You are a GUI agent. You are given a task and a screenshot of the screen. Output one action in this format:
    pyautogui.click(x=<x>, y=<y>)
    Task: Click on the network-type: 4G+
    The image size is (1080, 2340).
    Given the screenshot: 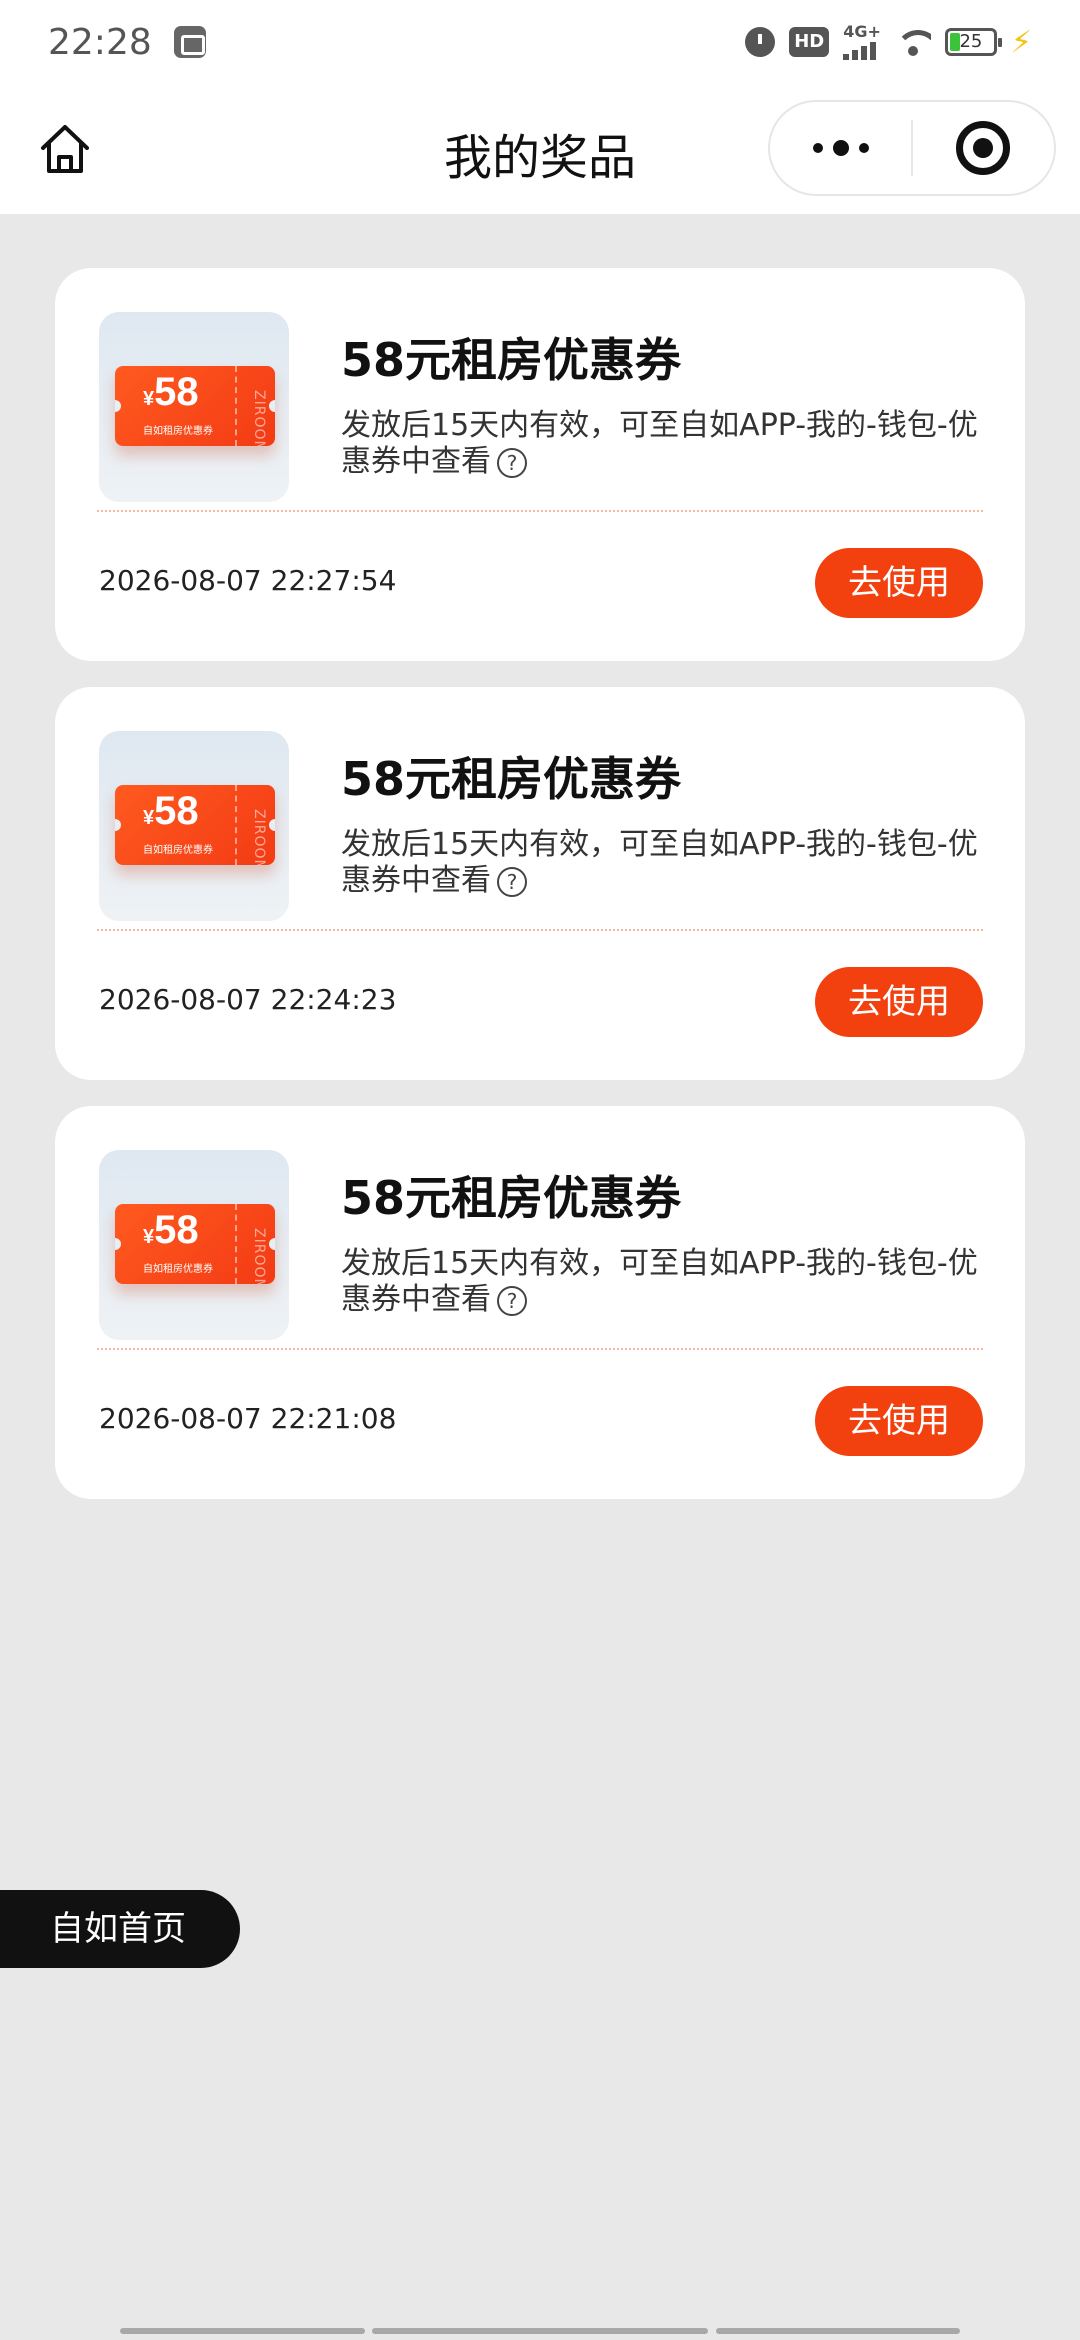 What is the action you would take?
    pyautogui.click(x=862, y=31)
    